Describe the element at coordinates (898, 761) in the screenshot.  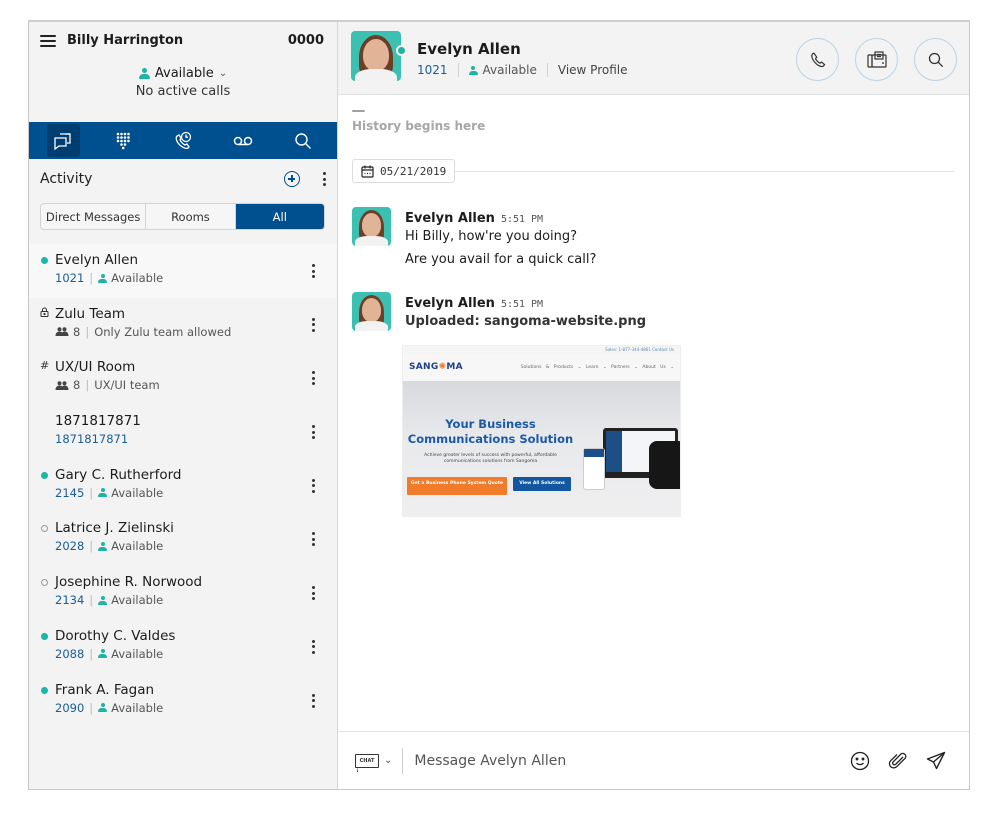
I see `attach-button` at that location.